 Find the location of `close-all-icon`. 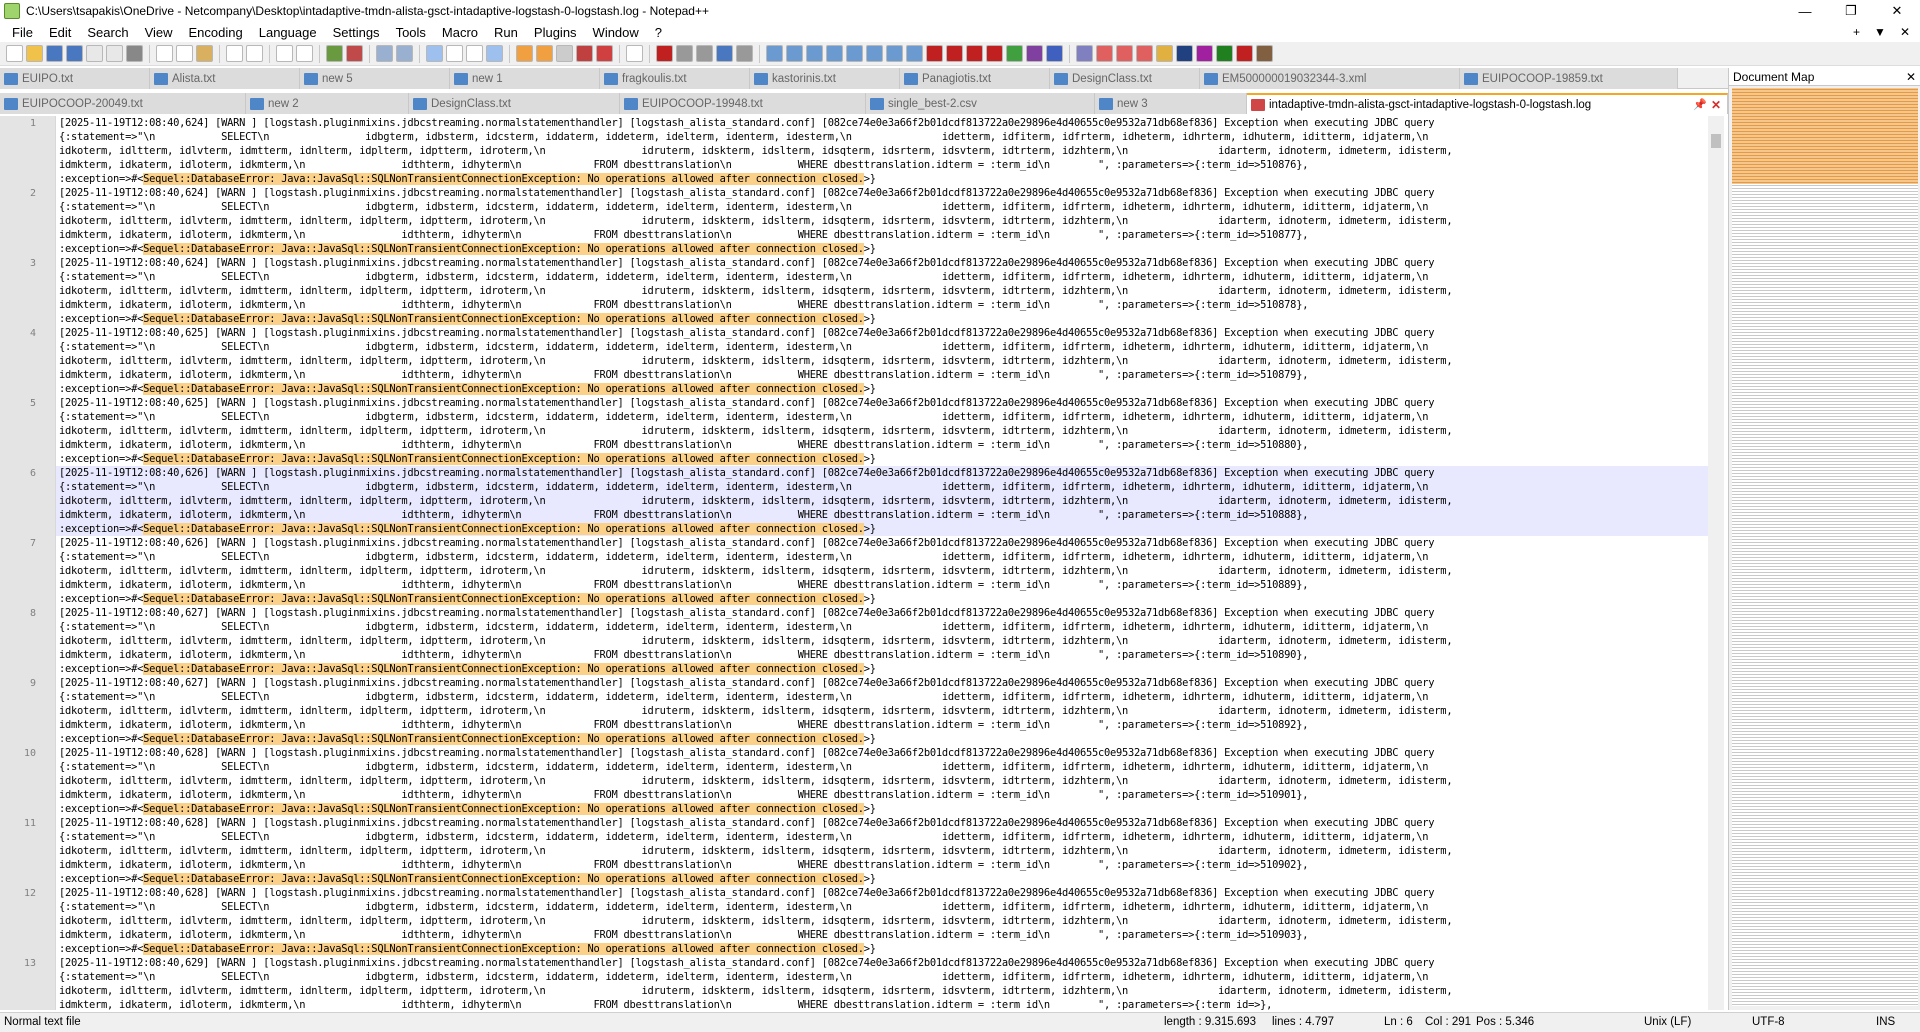

close-all-icon is located at coordinates (114, 53).